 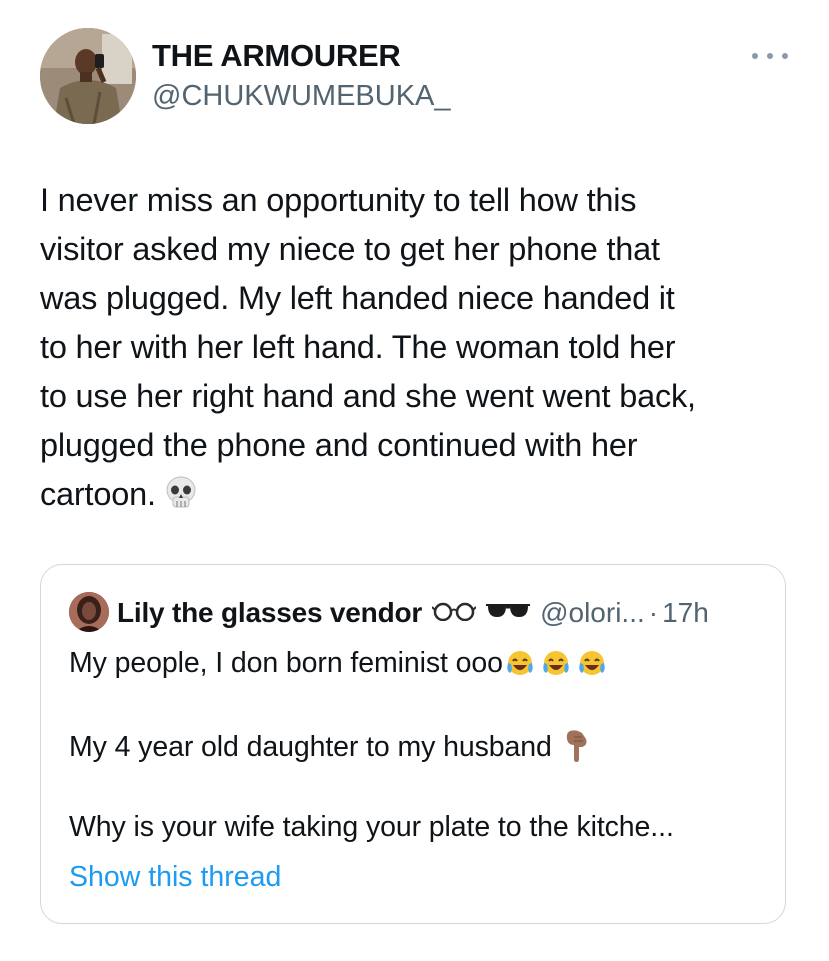 I want to click on quoted-text-line-1: My people, I don born feminist ooo, so click(x=338, y=663).